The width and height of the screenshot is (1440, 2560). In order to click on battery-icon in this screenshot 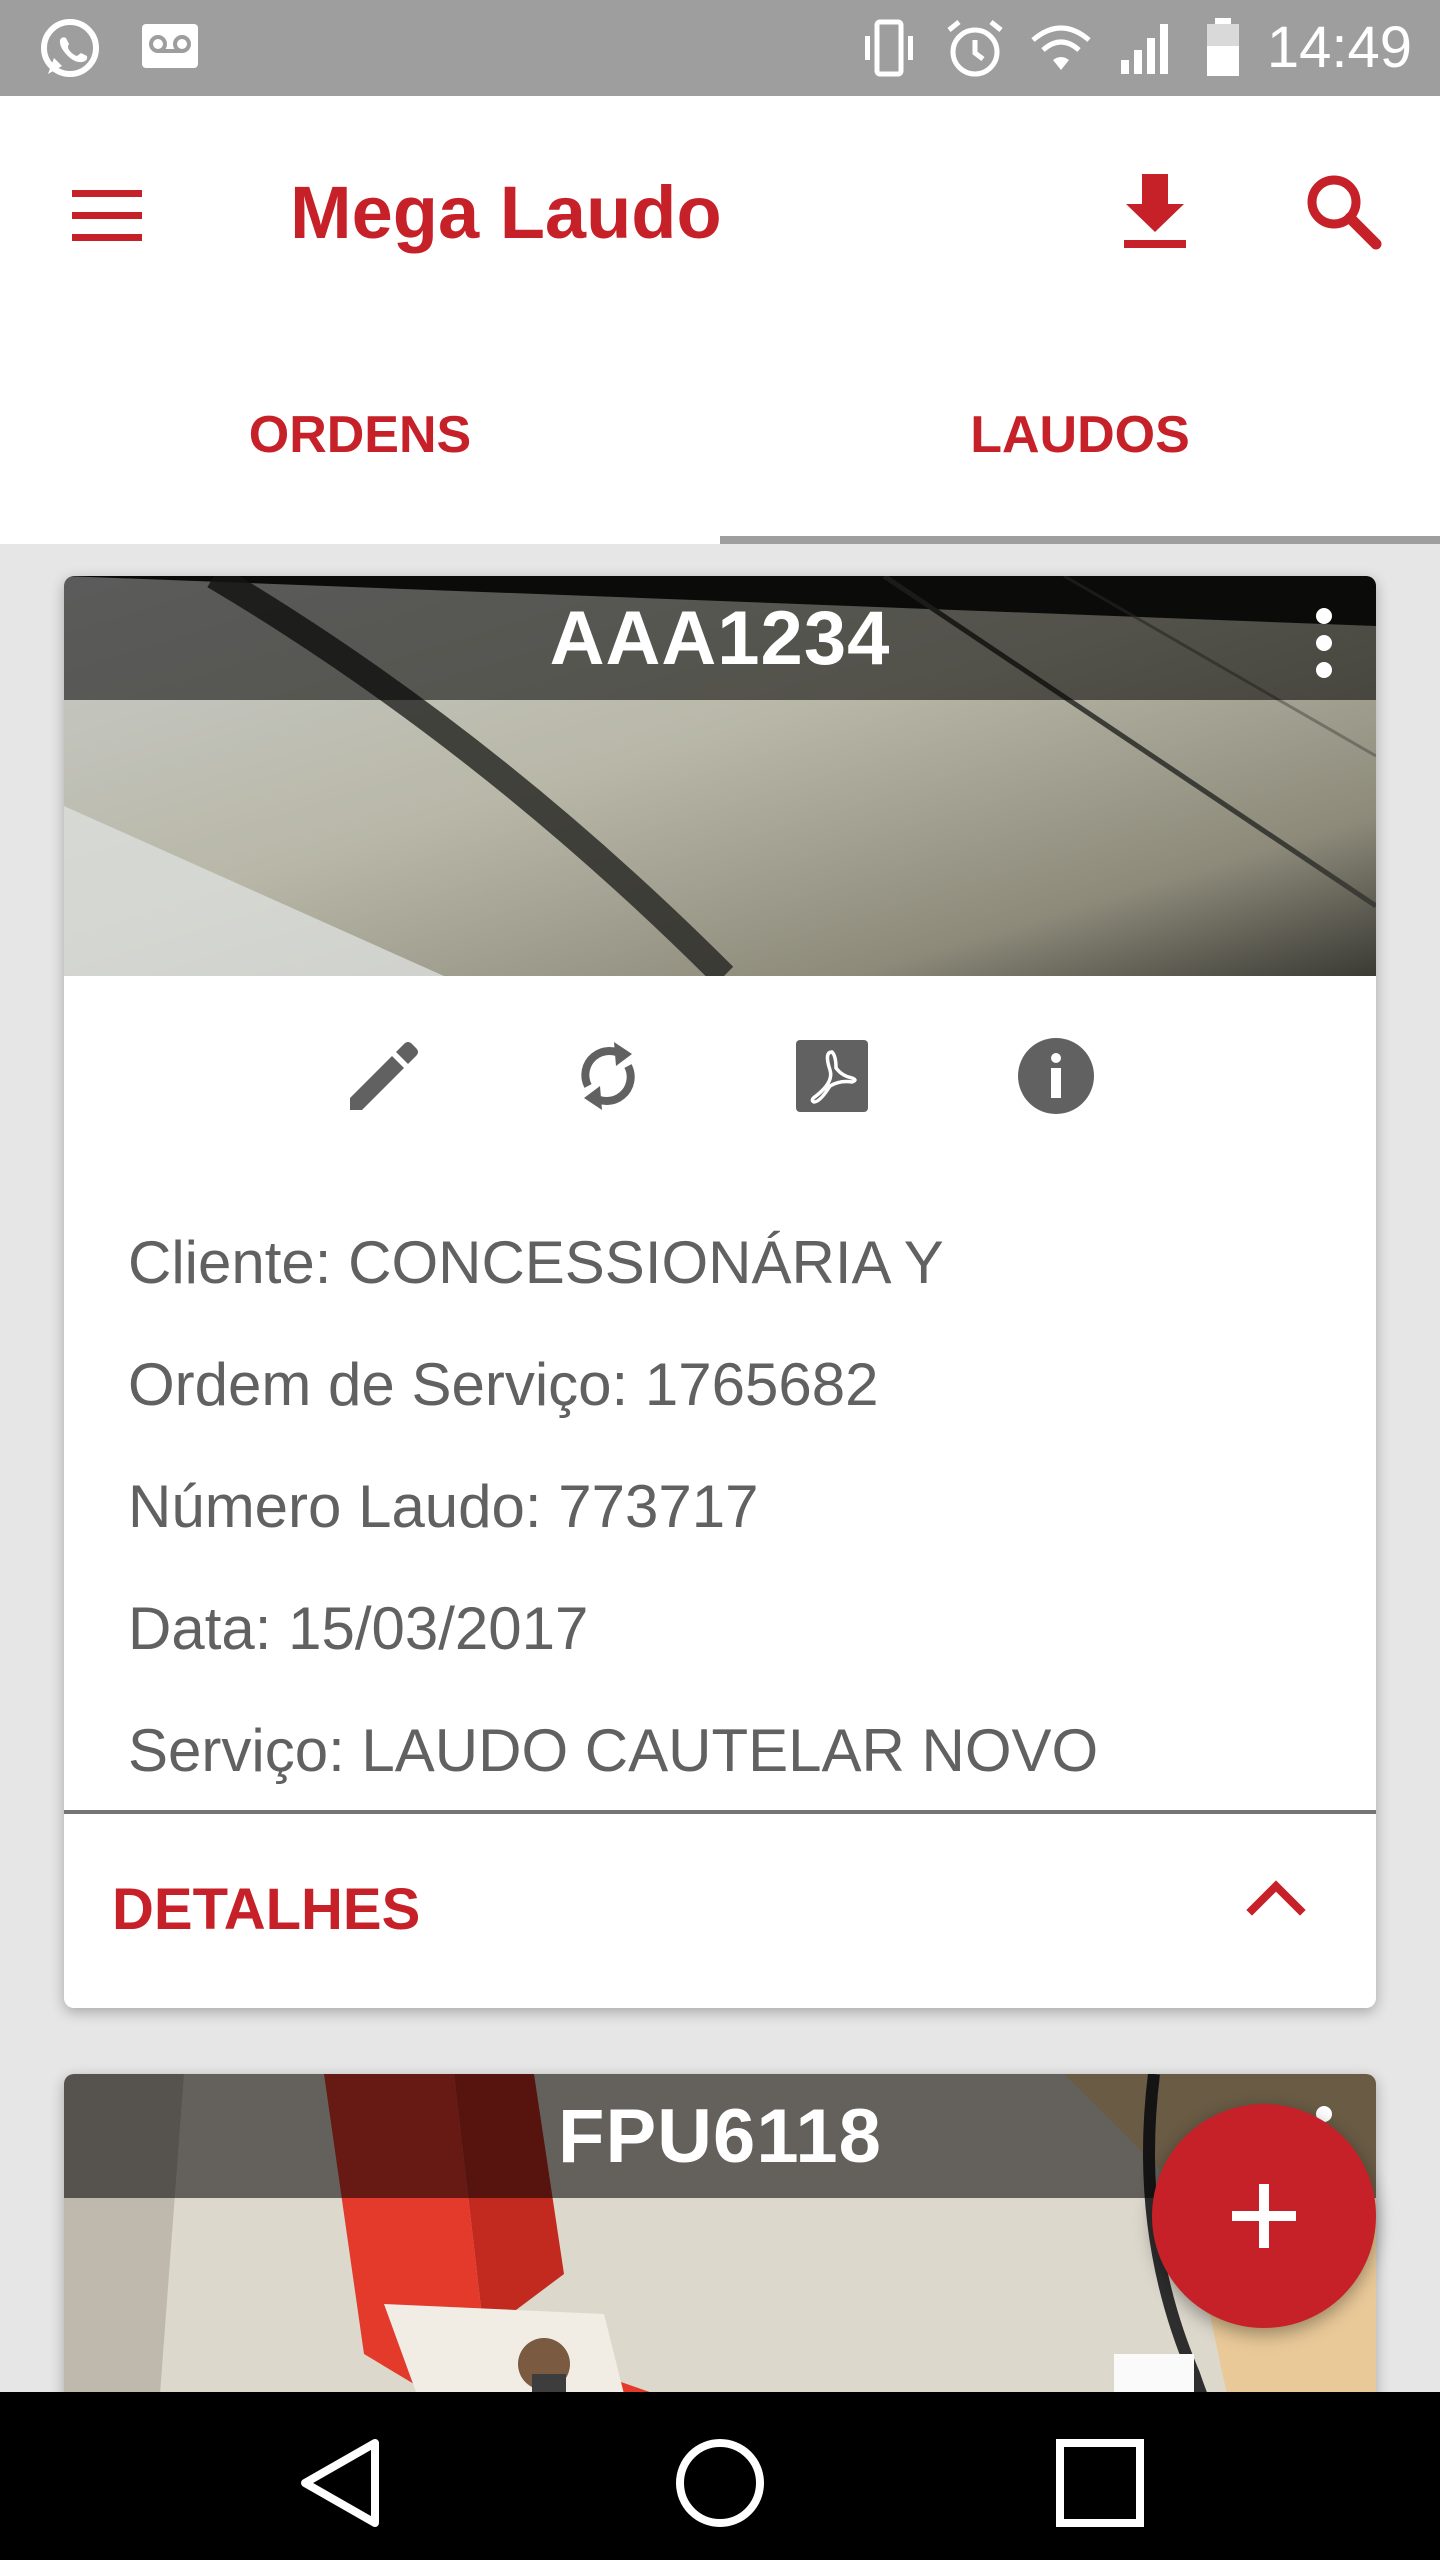, I will do `click(1223, 48)`.